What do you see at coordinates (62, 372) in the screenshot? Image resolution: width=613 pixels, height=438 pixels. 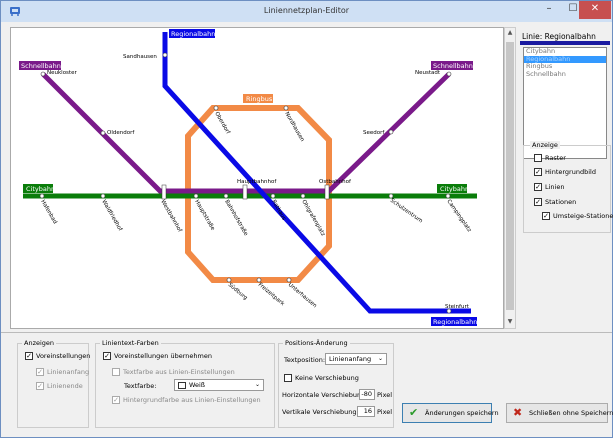 I see `linienanfang-row: ✓ Linienanfang` at bounding box center [62, 372].